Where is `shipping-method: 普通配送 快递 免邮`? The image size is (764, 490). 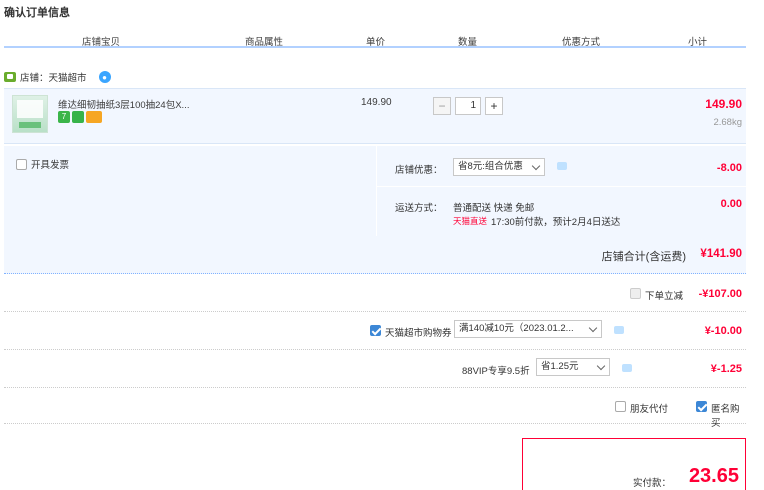 shipping-method: 普通配送 快递 免邮 is located at coordinates (494, 208).